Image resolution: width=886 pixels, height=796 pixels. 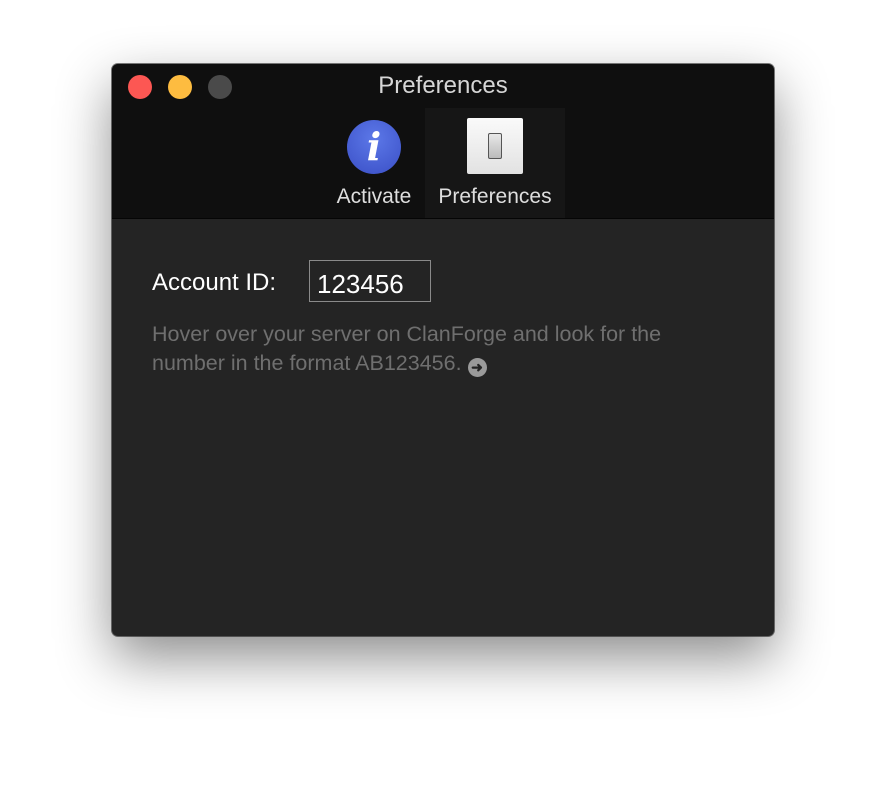 What do you see at coordinates (370, 281) in the screenshot?
I see `account-id-input: 123456` at bounding box center [370, 281].